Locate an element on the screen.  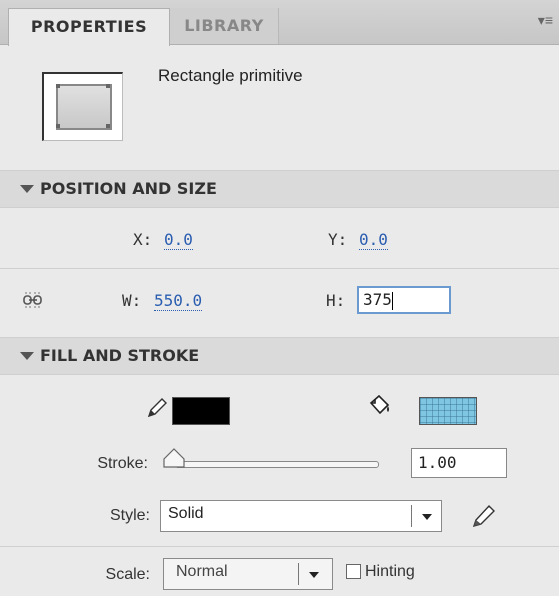
section-fill-and-stroke: FILL AND STROKE is located at coordinates (279, 356).